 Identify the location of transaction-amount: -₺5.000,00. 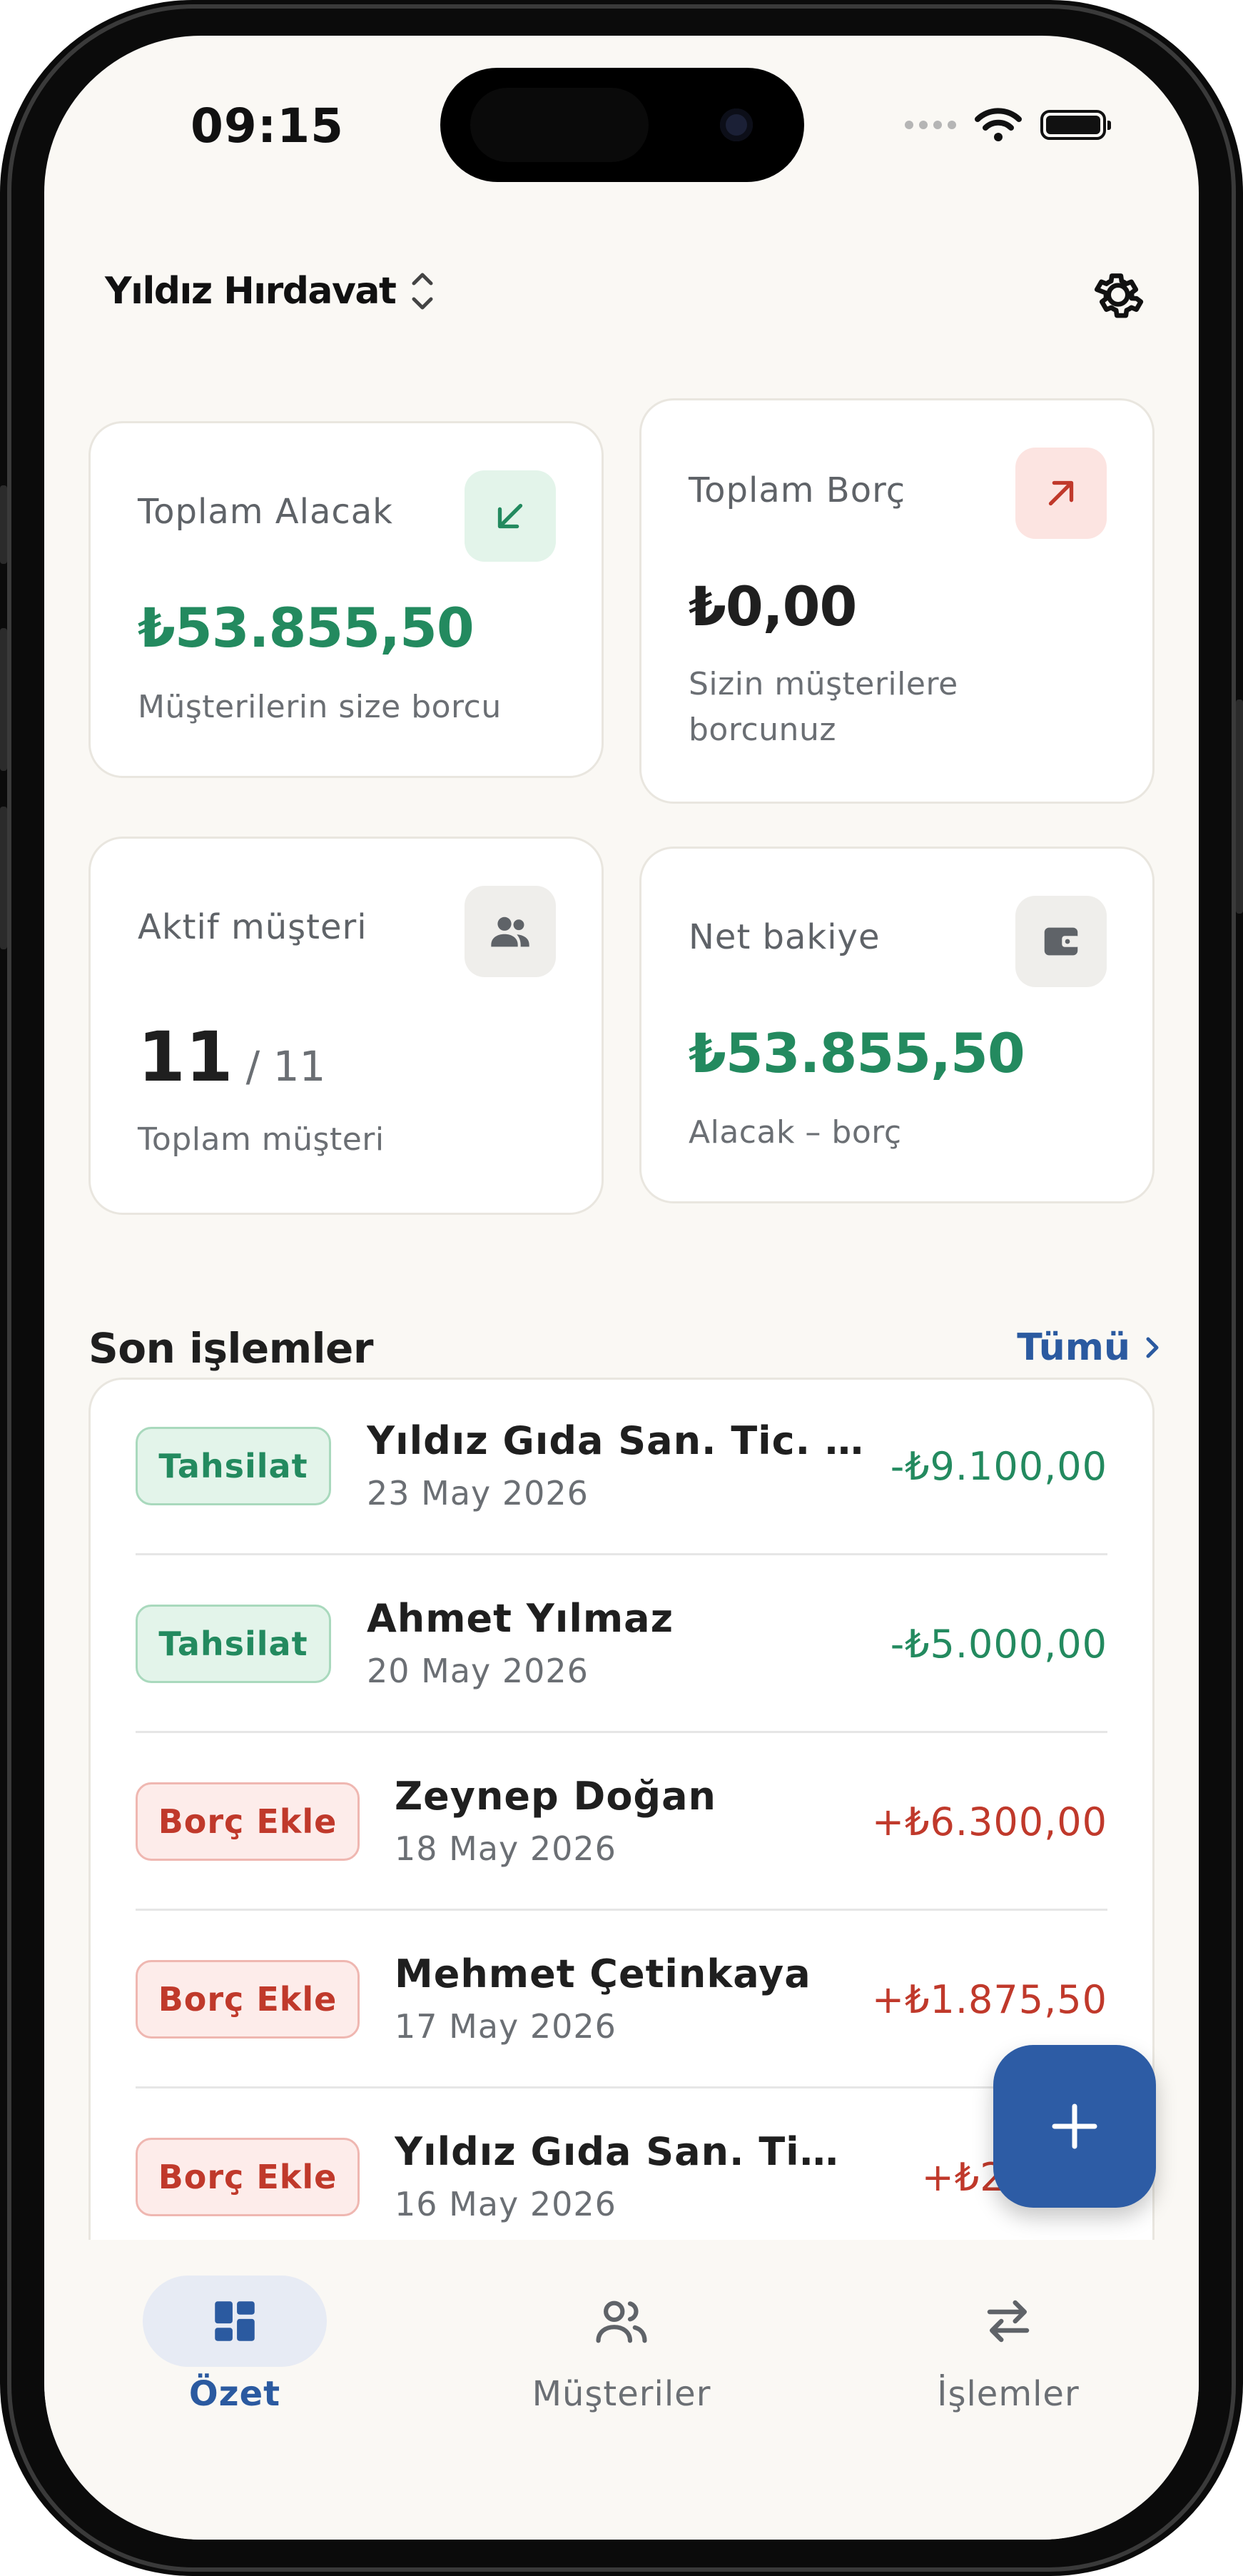
(998, 1644).